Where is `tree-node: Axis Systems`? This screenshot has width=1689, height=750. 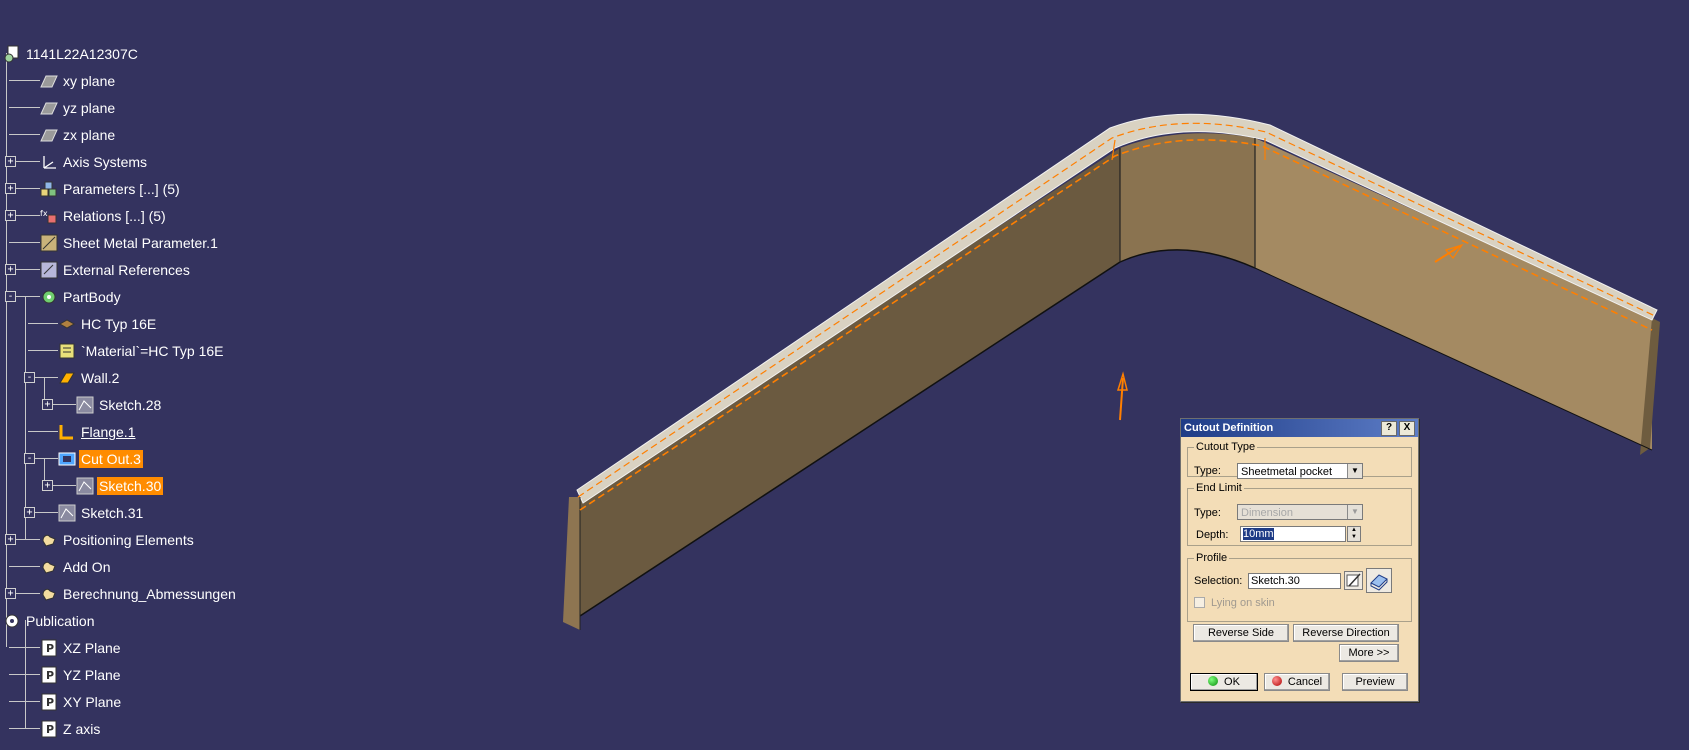 tree-node: Axis Systems is located at coordinates (94, 162).